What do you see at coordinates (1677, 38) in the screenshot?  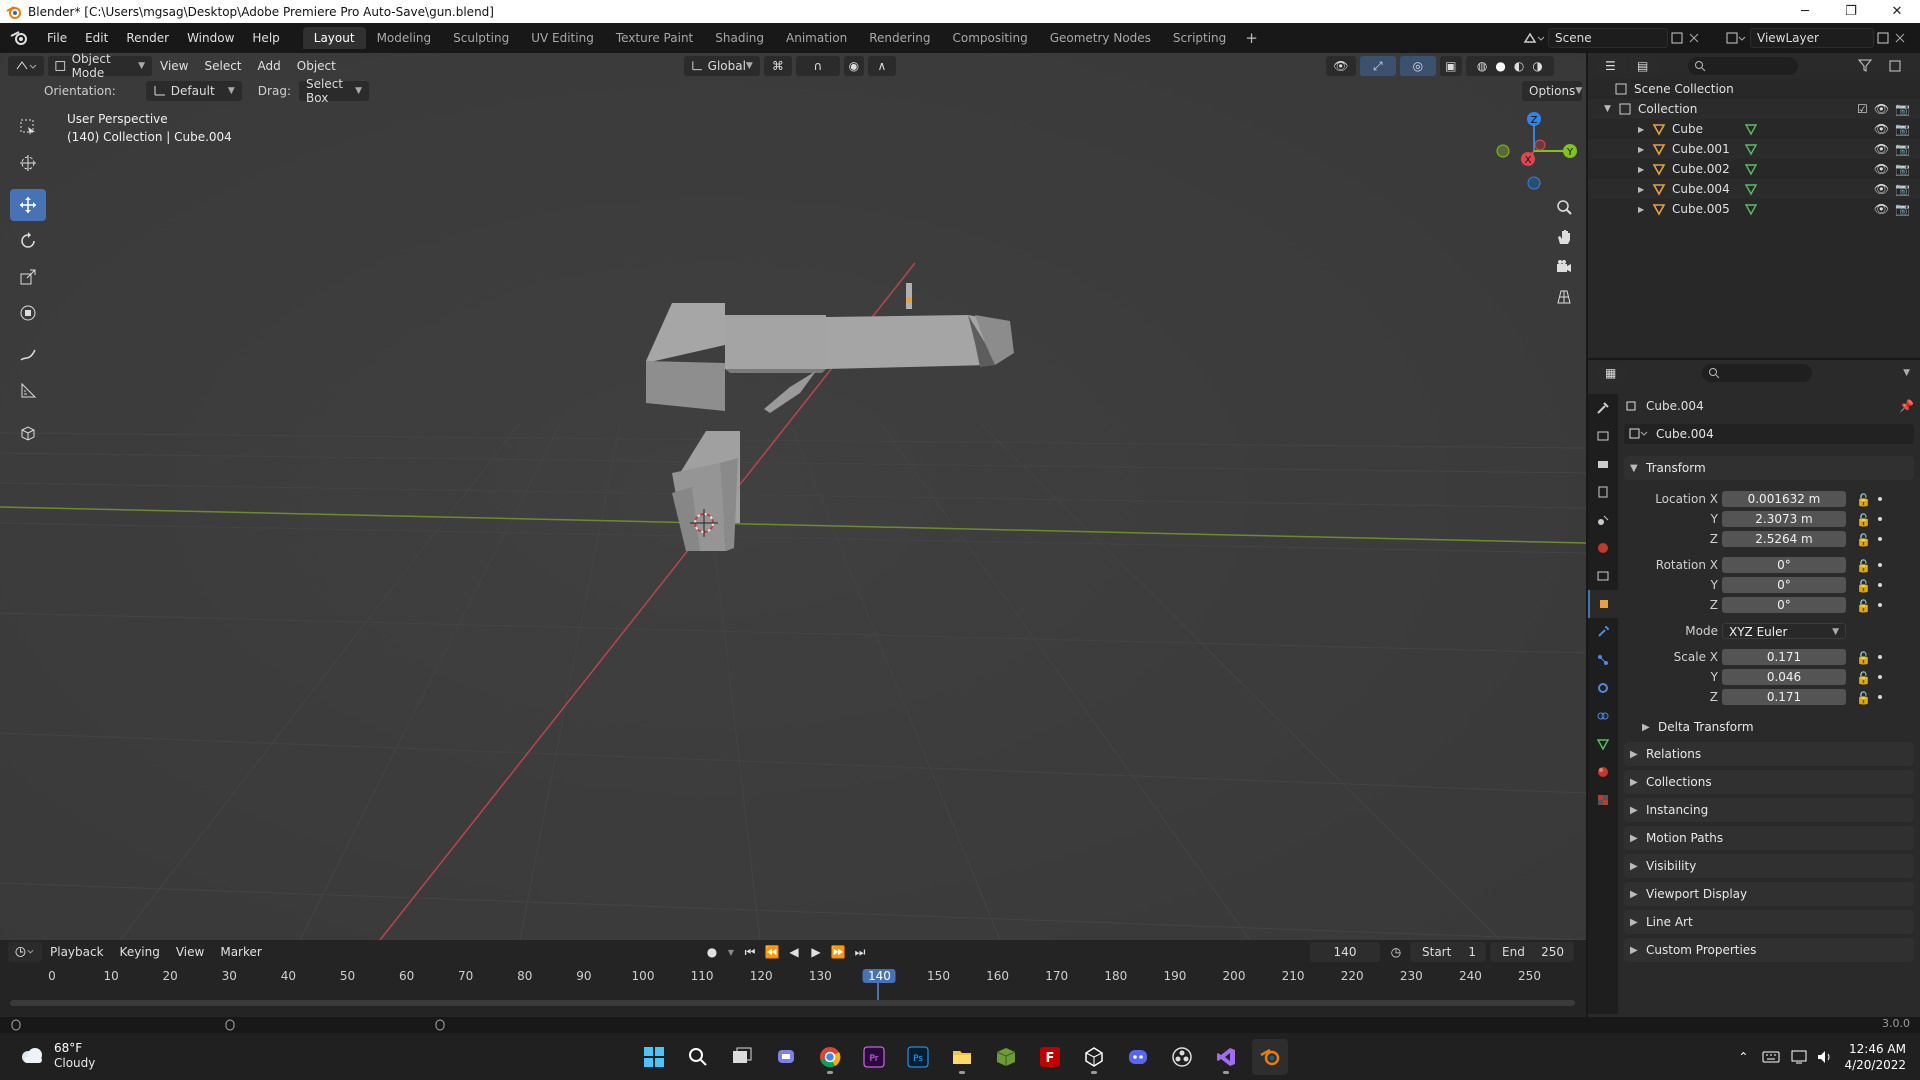 I see `new-scene-icon` at bounding box center [1677, 38].